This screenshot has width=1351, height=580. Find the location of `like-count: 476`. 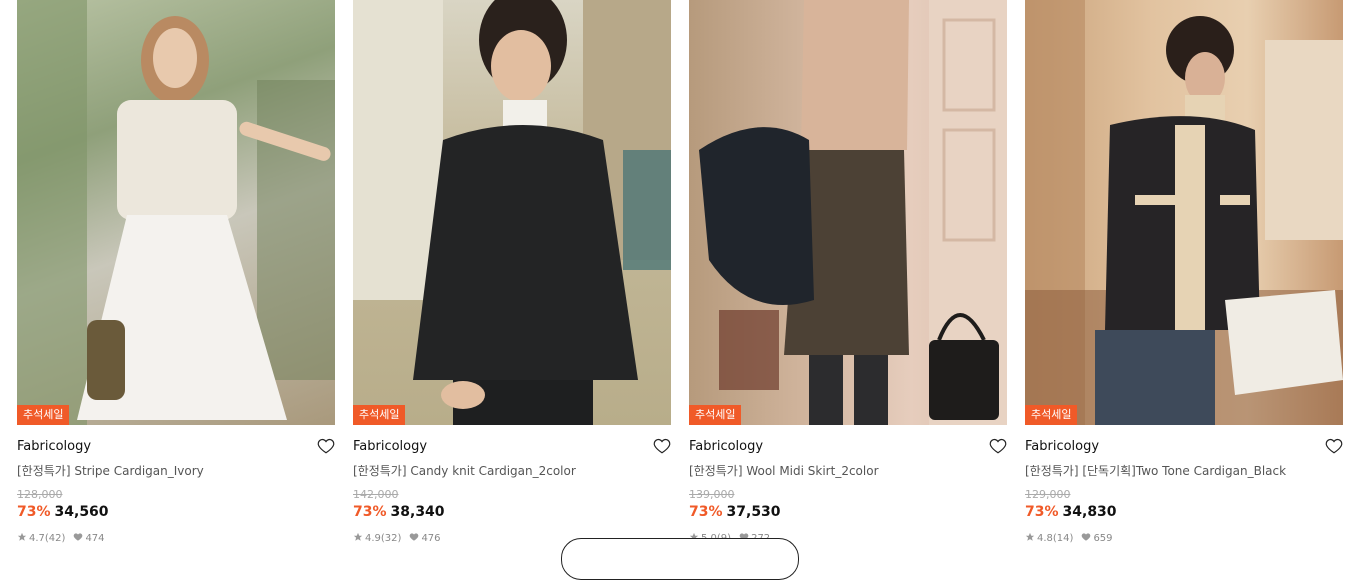

like-count: 476 is located at coordinates (431, 538).